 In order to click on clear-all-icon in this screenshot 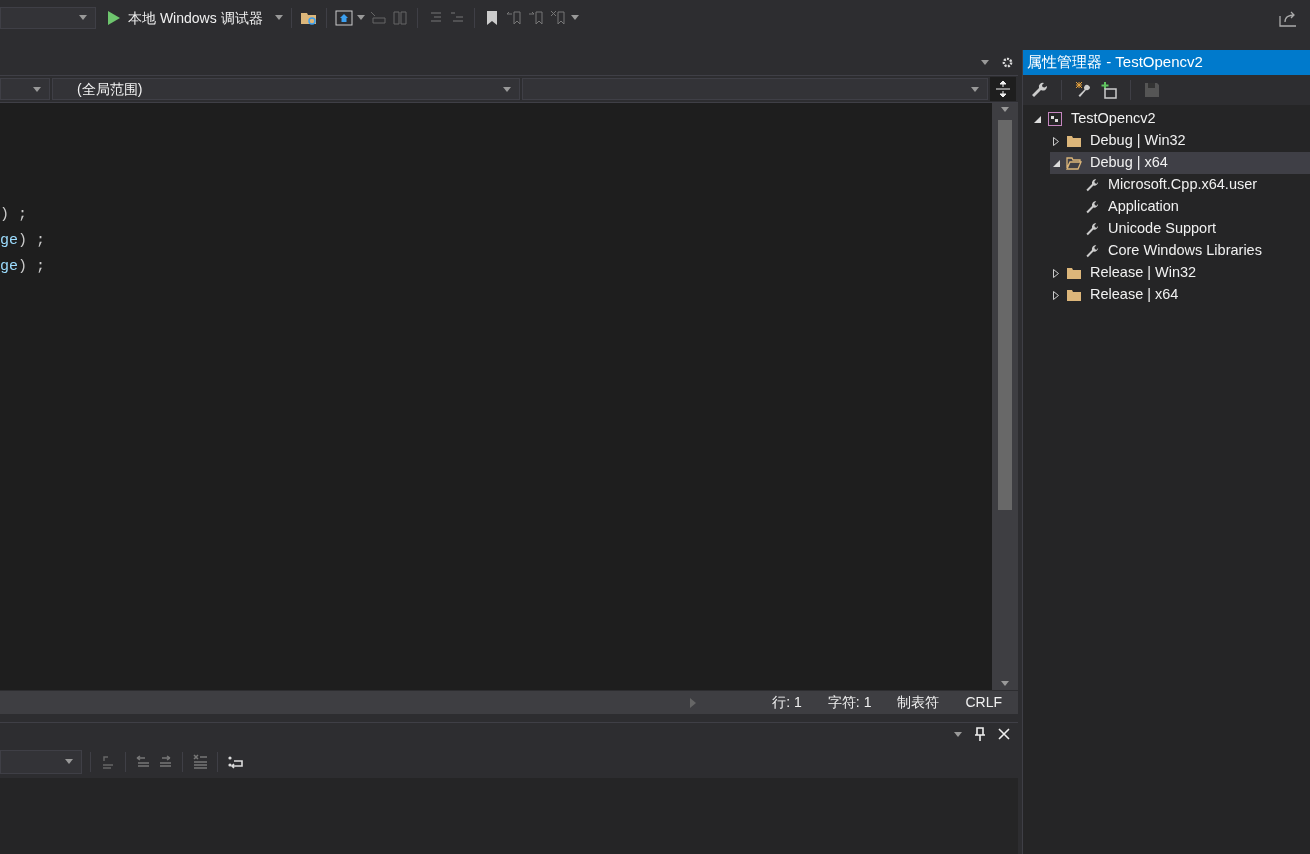, I will do `click(200, 761)`.